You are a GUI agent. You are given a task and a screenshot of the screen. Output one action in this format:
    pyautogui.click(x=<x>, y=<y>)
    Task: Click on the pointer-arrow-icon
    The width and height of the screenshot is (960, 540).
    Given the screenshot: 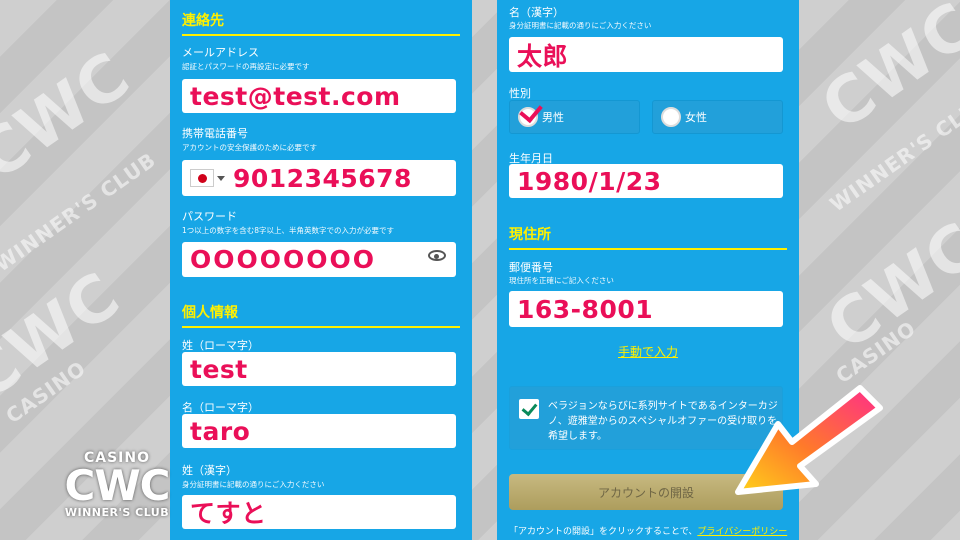 What is the action you would take?
    pyautogui.click(x=809, y=440)
    